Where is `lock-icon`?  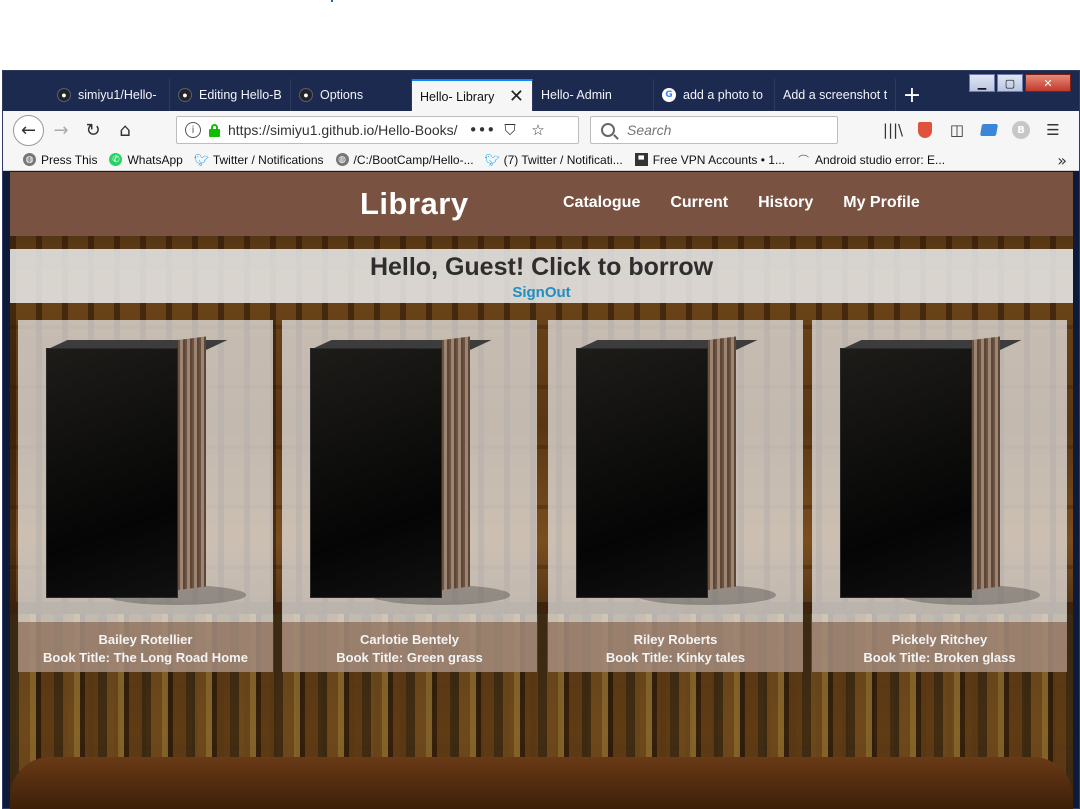
lock-icon is located at coordinates (214, 130).